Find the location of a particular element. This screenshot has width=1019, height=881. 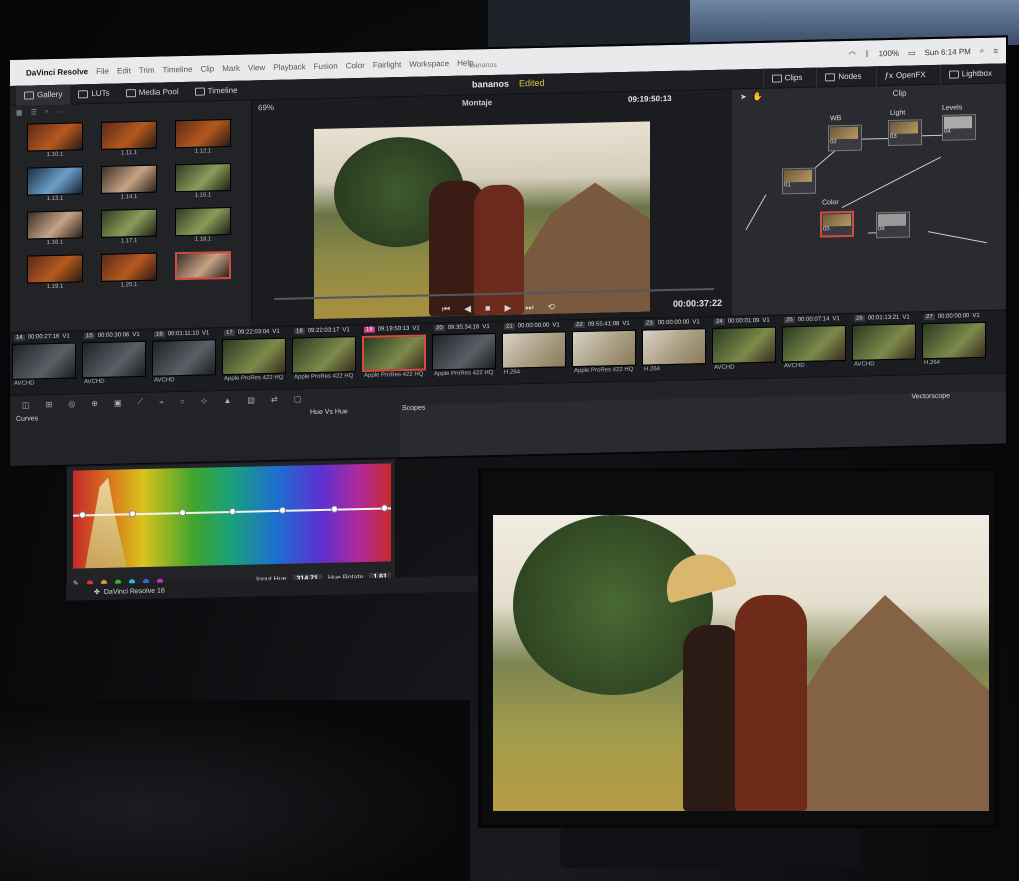

node-03: 03 is located at coordinates (905, 133).